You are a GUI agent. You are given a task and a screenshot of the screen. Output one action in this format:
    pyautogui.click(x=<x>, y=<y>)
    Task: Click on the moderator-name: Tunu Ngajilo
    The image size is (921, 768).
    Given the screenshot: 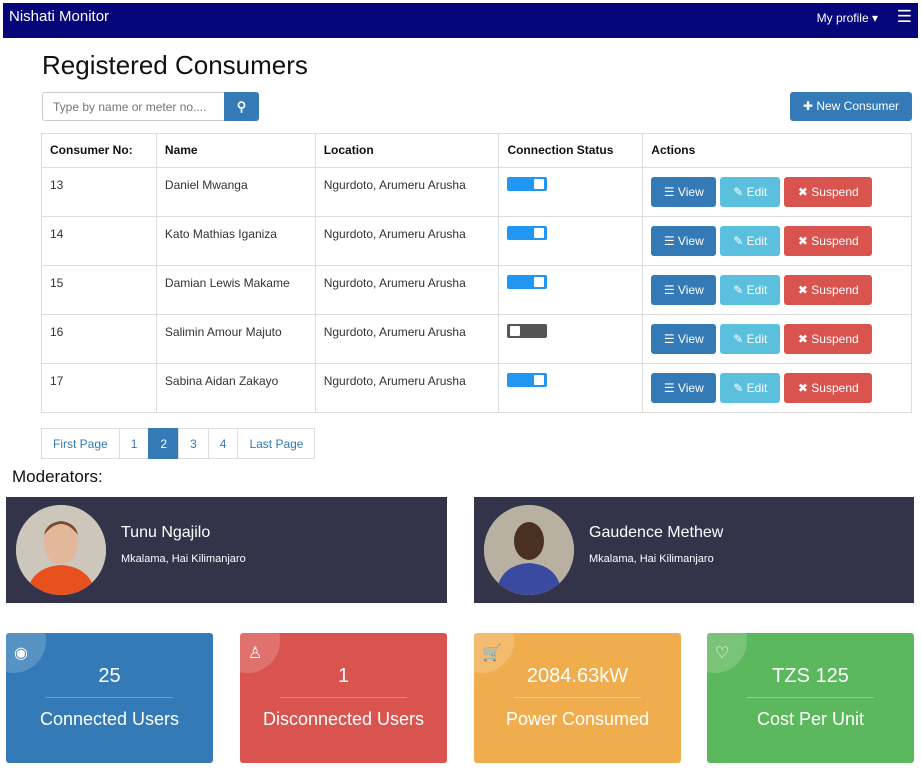 What is the action you would take?
    pyautogui.click(x=166, y=532)
    